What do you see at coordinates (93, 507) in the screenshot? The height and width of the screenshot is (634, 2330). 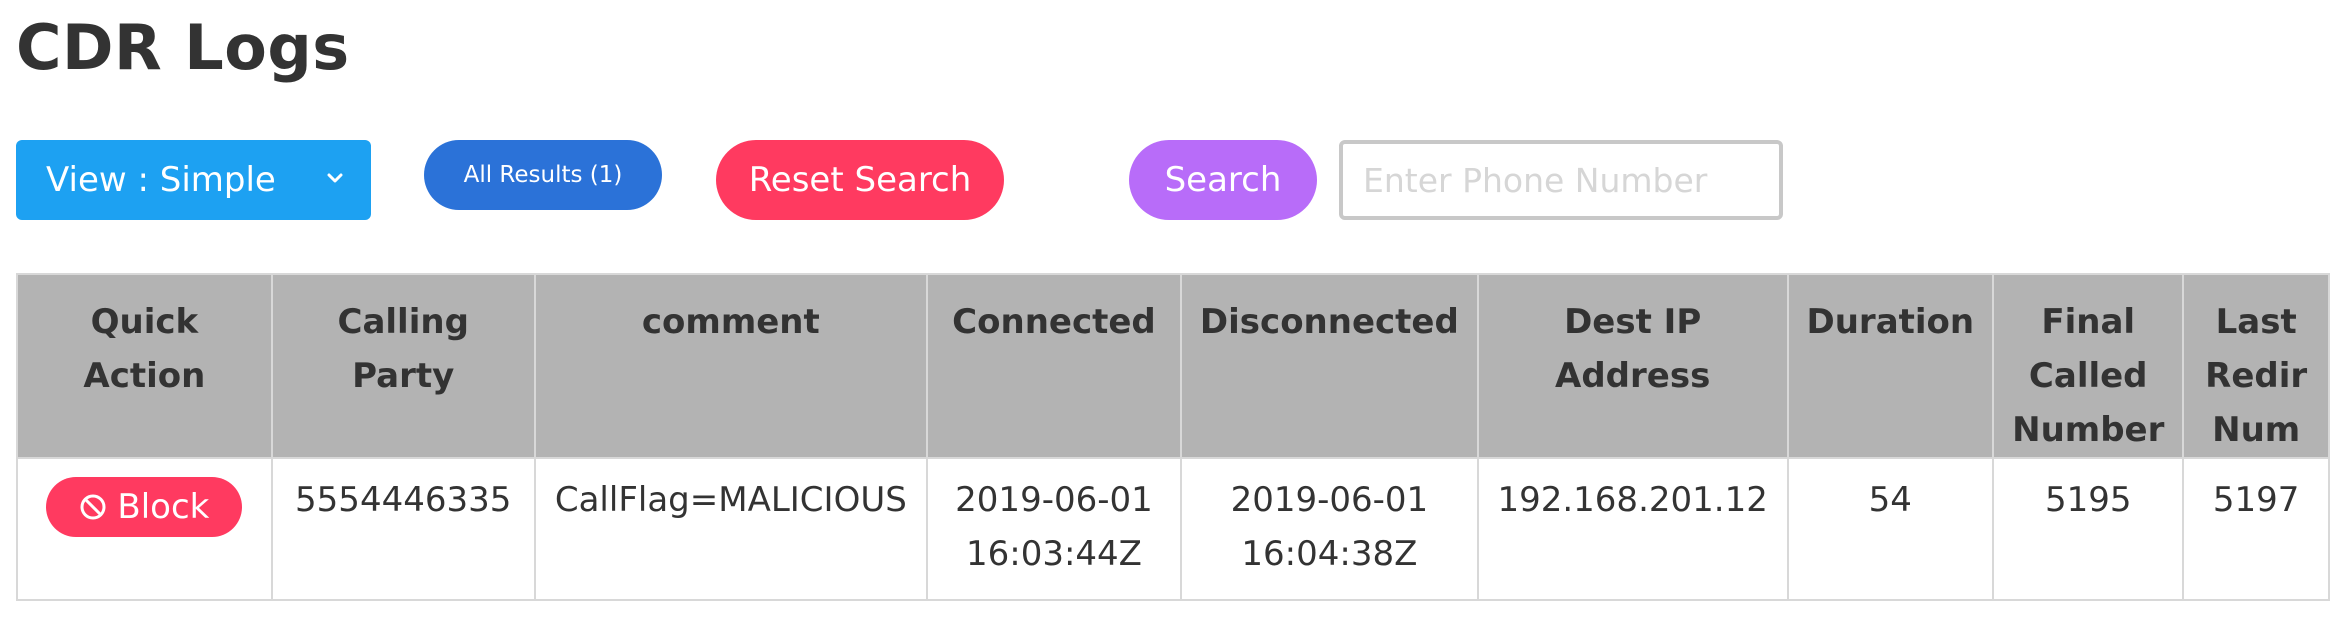 I see `block-icon` at bounding box center [93, 507].